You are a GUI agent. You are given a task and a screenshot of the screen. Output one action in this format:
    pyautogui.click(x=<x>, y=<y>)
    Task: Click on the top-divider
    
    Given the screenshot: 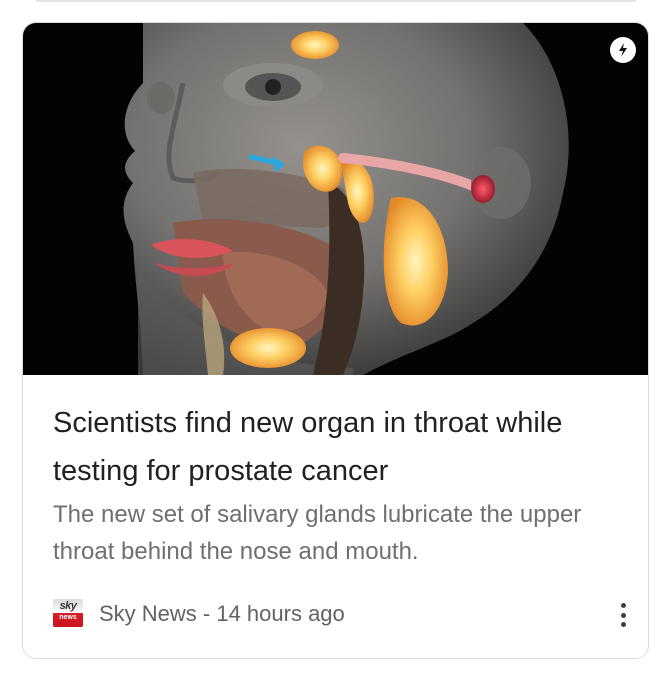 What is the action you would take?
    pyautogui.click(x=336, y=1)
    